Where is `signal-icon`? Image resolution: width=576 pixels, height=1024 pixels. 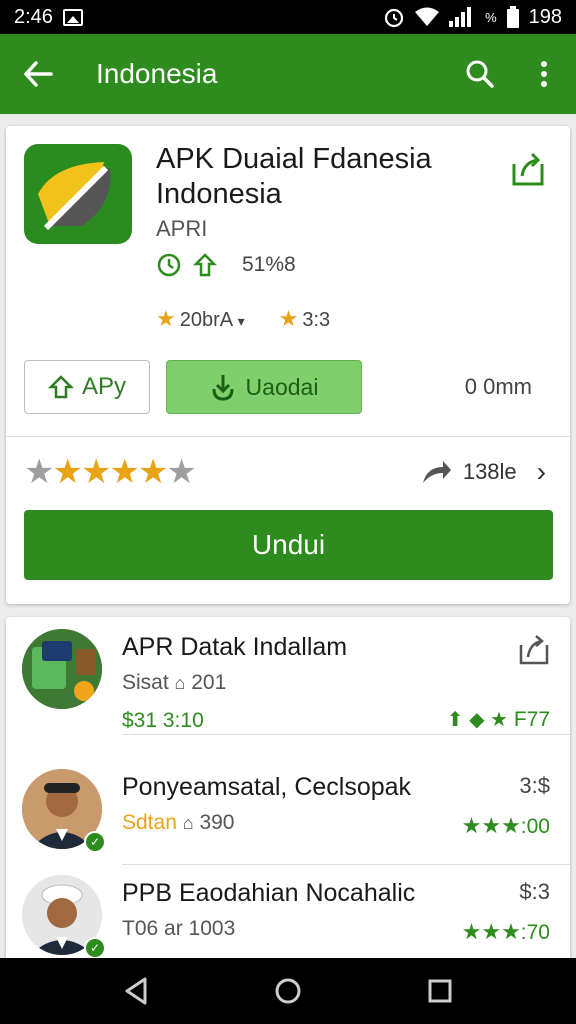
signal-icon is located at coordinates (460, 17).